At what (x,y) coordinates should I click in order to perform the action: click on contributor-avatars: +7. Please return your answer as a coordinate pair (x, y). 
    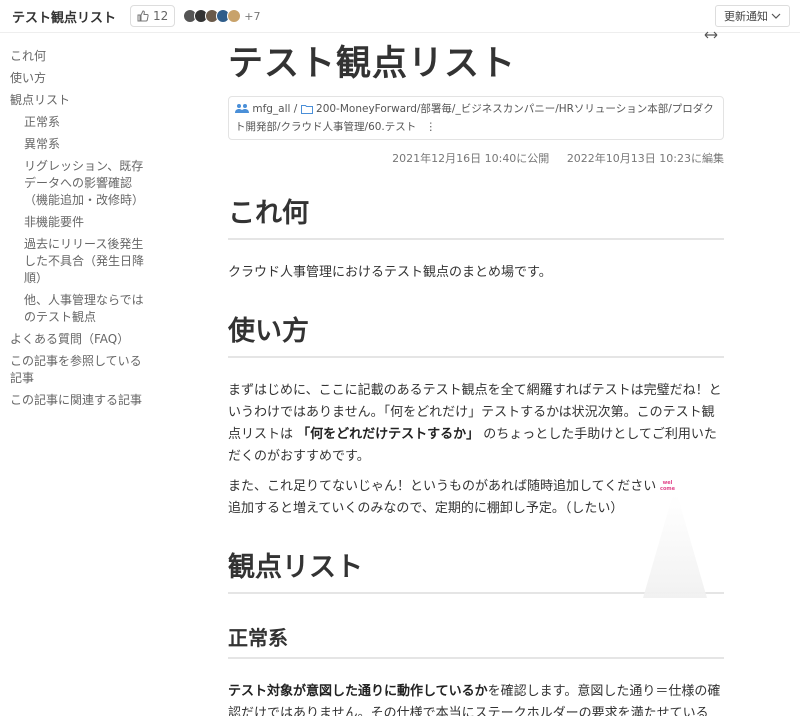
    Looking at the image, I should click on (222, 16).